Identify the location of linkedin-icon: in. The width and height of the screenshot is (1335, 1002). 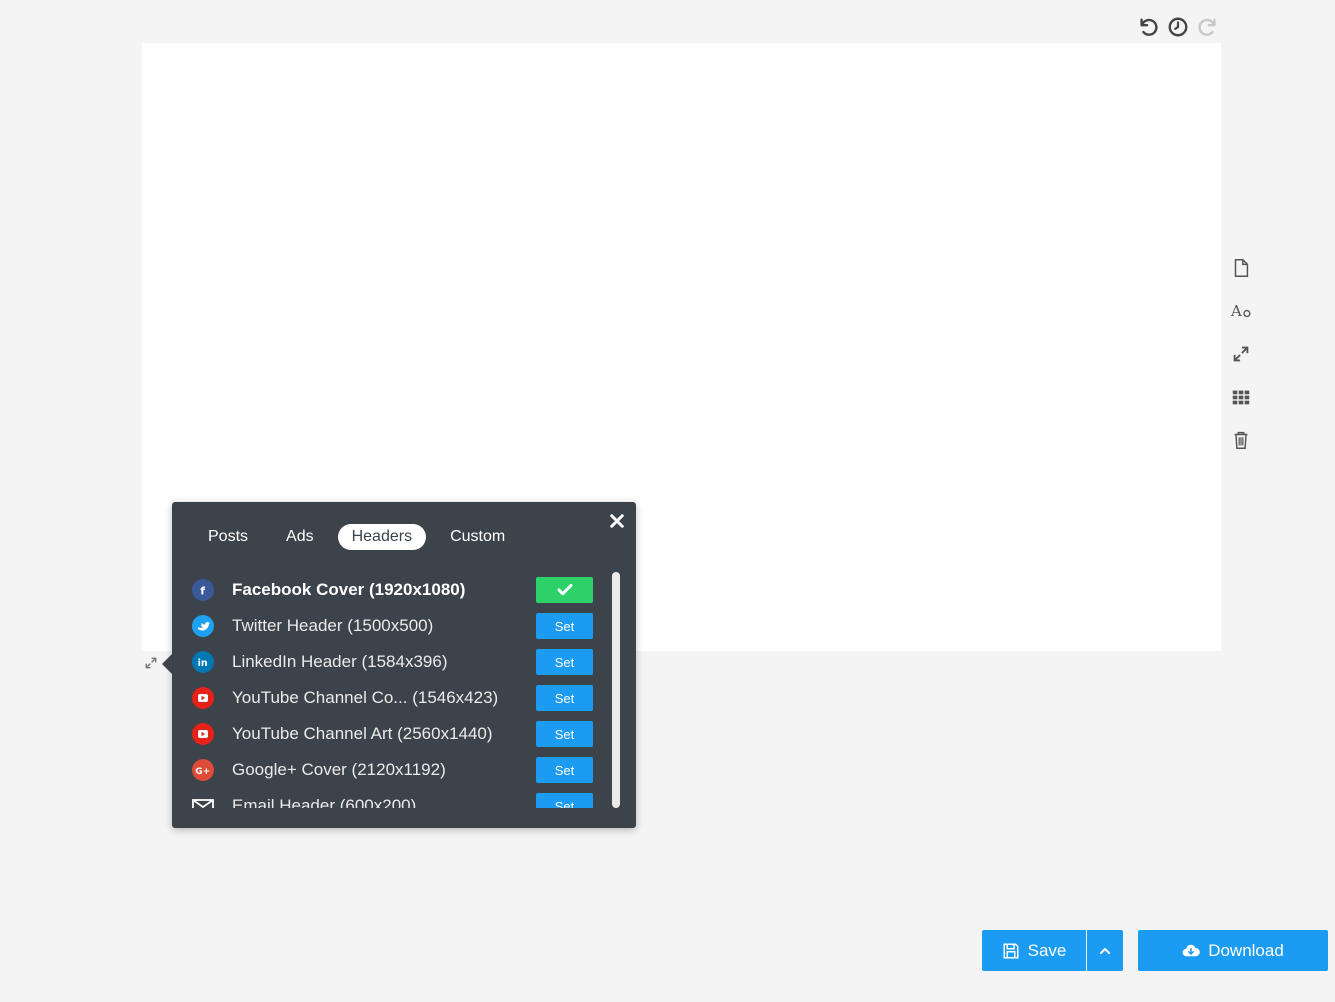
(203, 662).